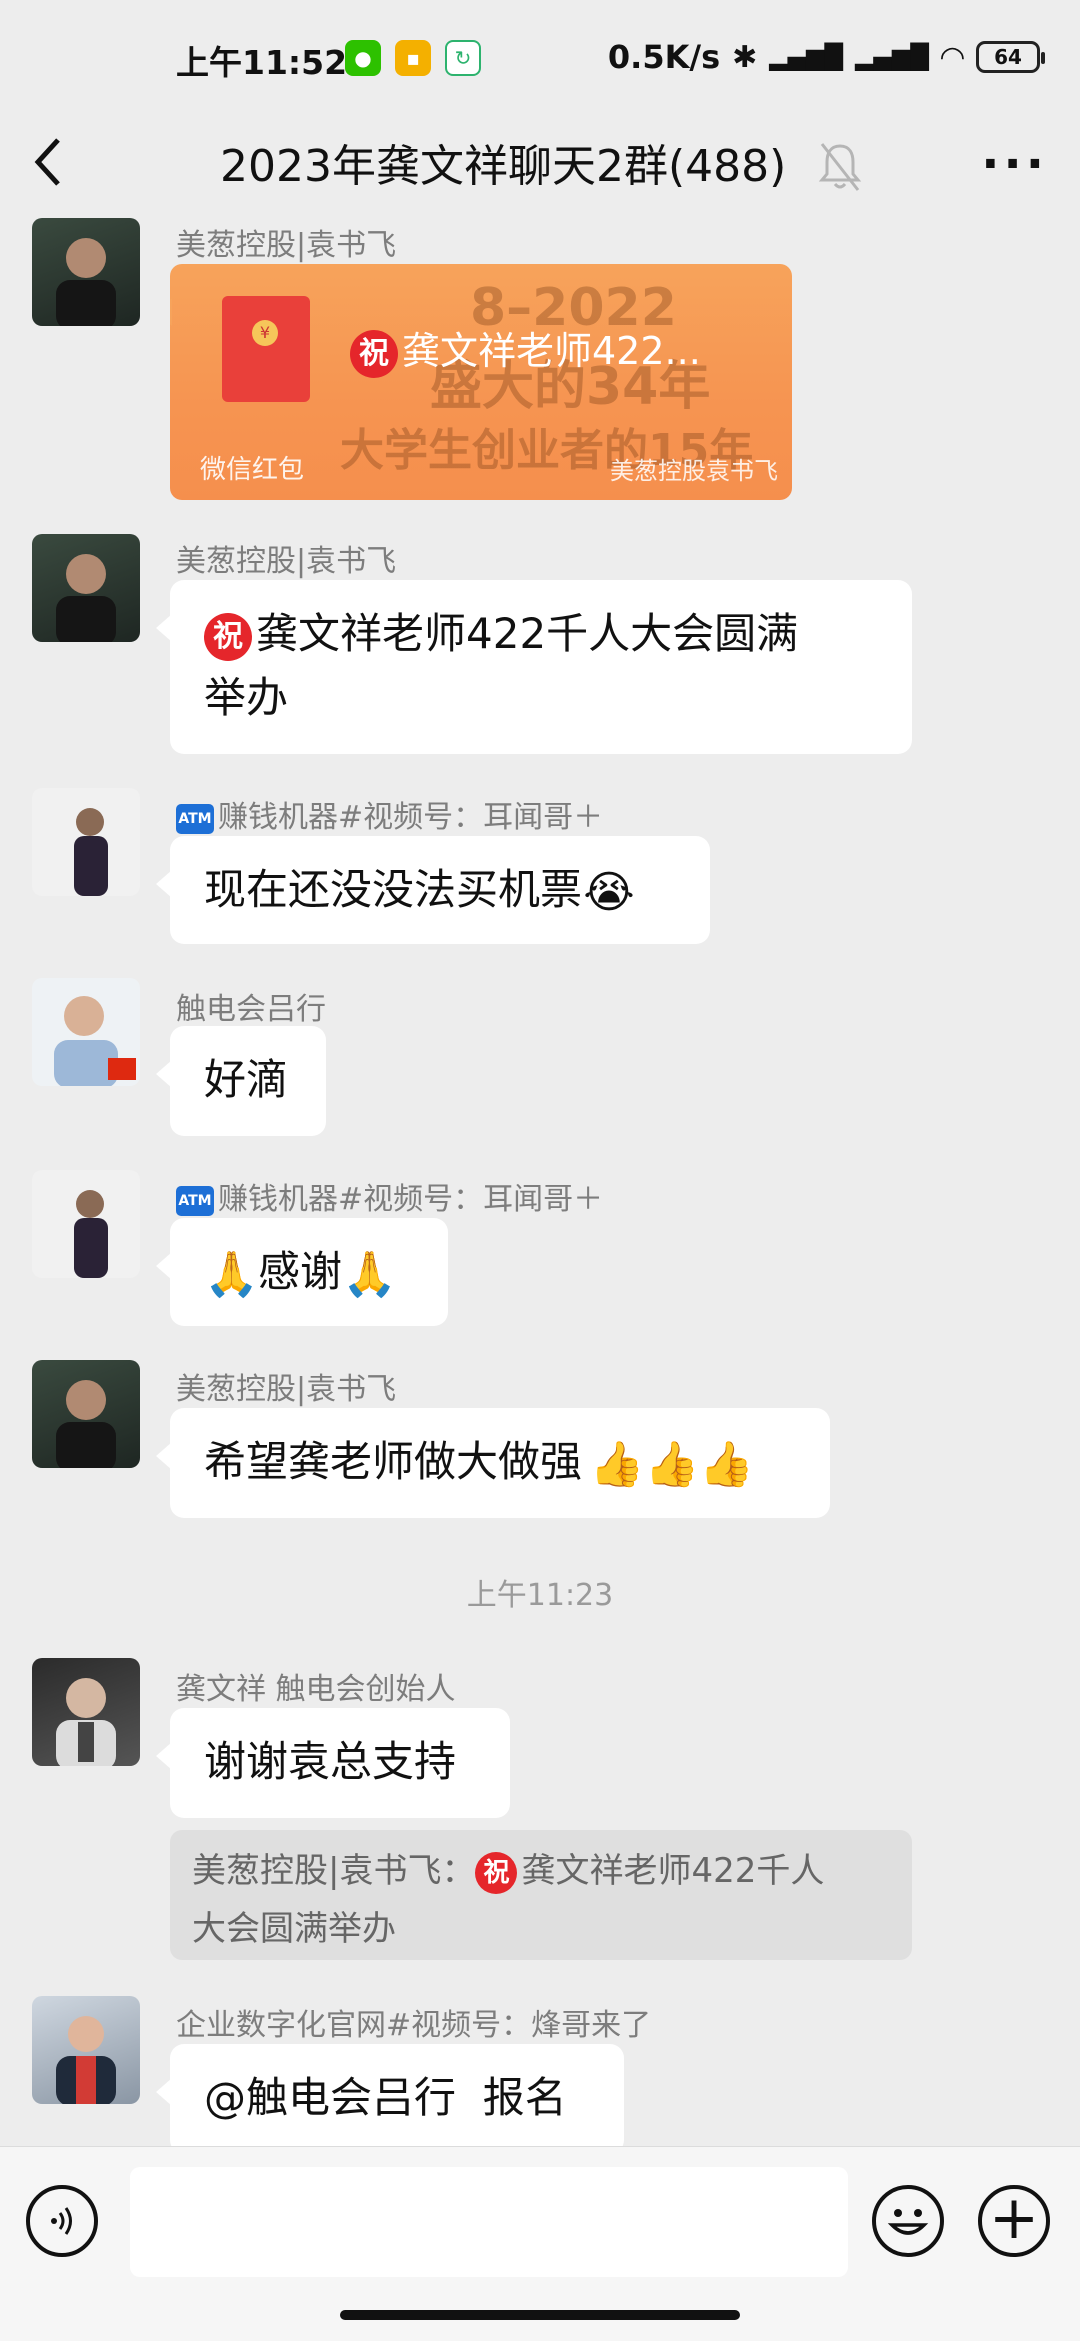 Image resolution: width=1080 pixels, height=2341 pixels. Describe the element at coordinates (540, 1595) in the screenshot. I see `timestamp: 上午11:23` at that location.